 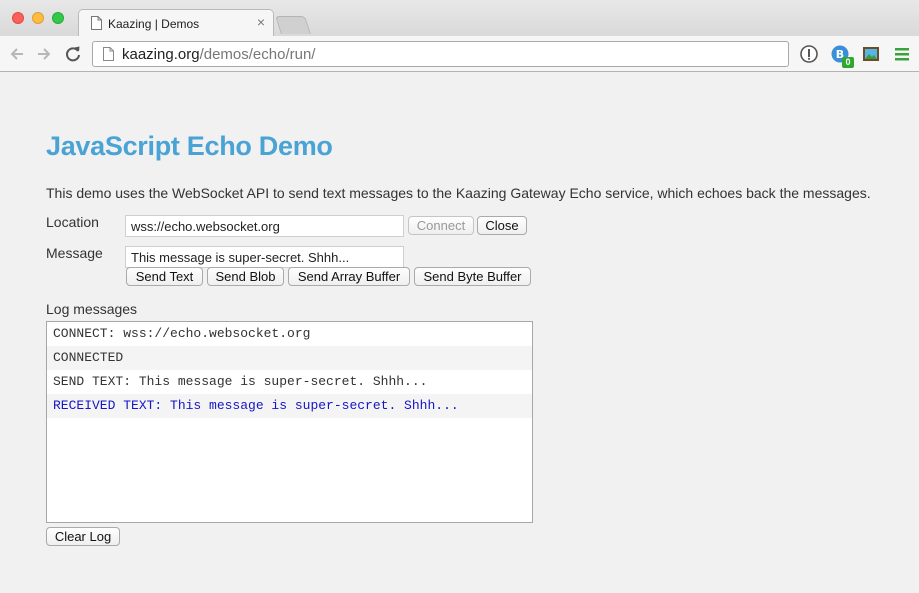 What do you see at coordinates (848, 62) in the screenshot?
I see `extension-badge: 0` at bounding box center [848, 62].